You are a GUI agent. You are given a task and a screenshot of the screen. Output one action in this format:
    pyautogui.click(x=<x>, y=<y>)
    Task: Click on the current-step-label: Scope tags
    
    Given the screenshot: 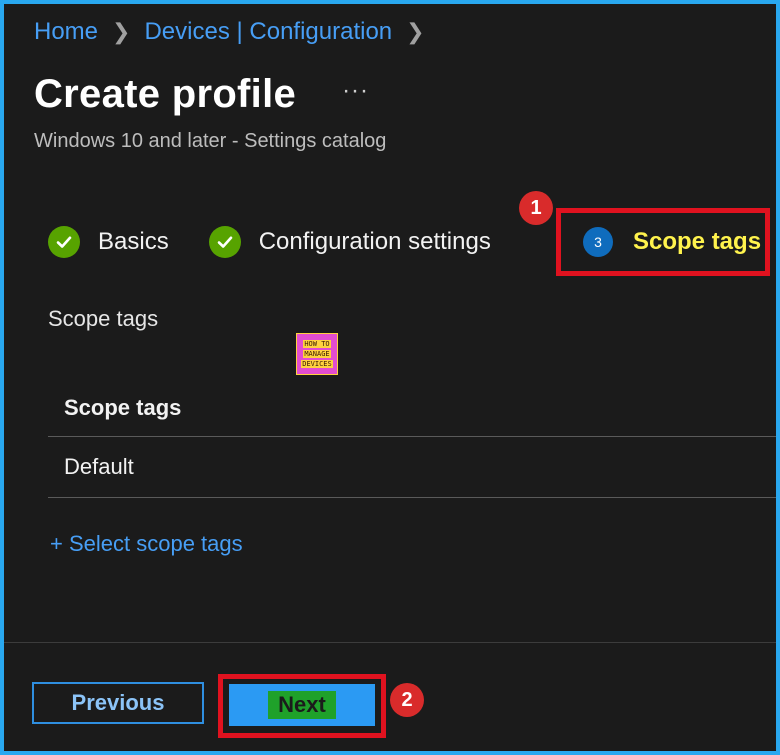 What is the action you would take?
    pyautogui.click(x=697, y=241)
    